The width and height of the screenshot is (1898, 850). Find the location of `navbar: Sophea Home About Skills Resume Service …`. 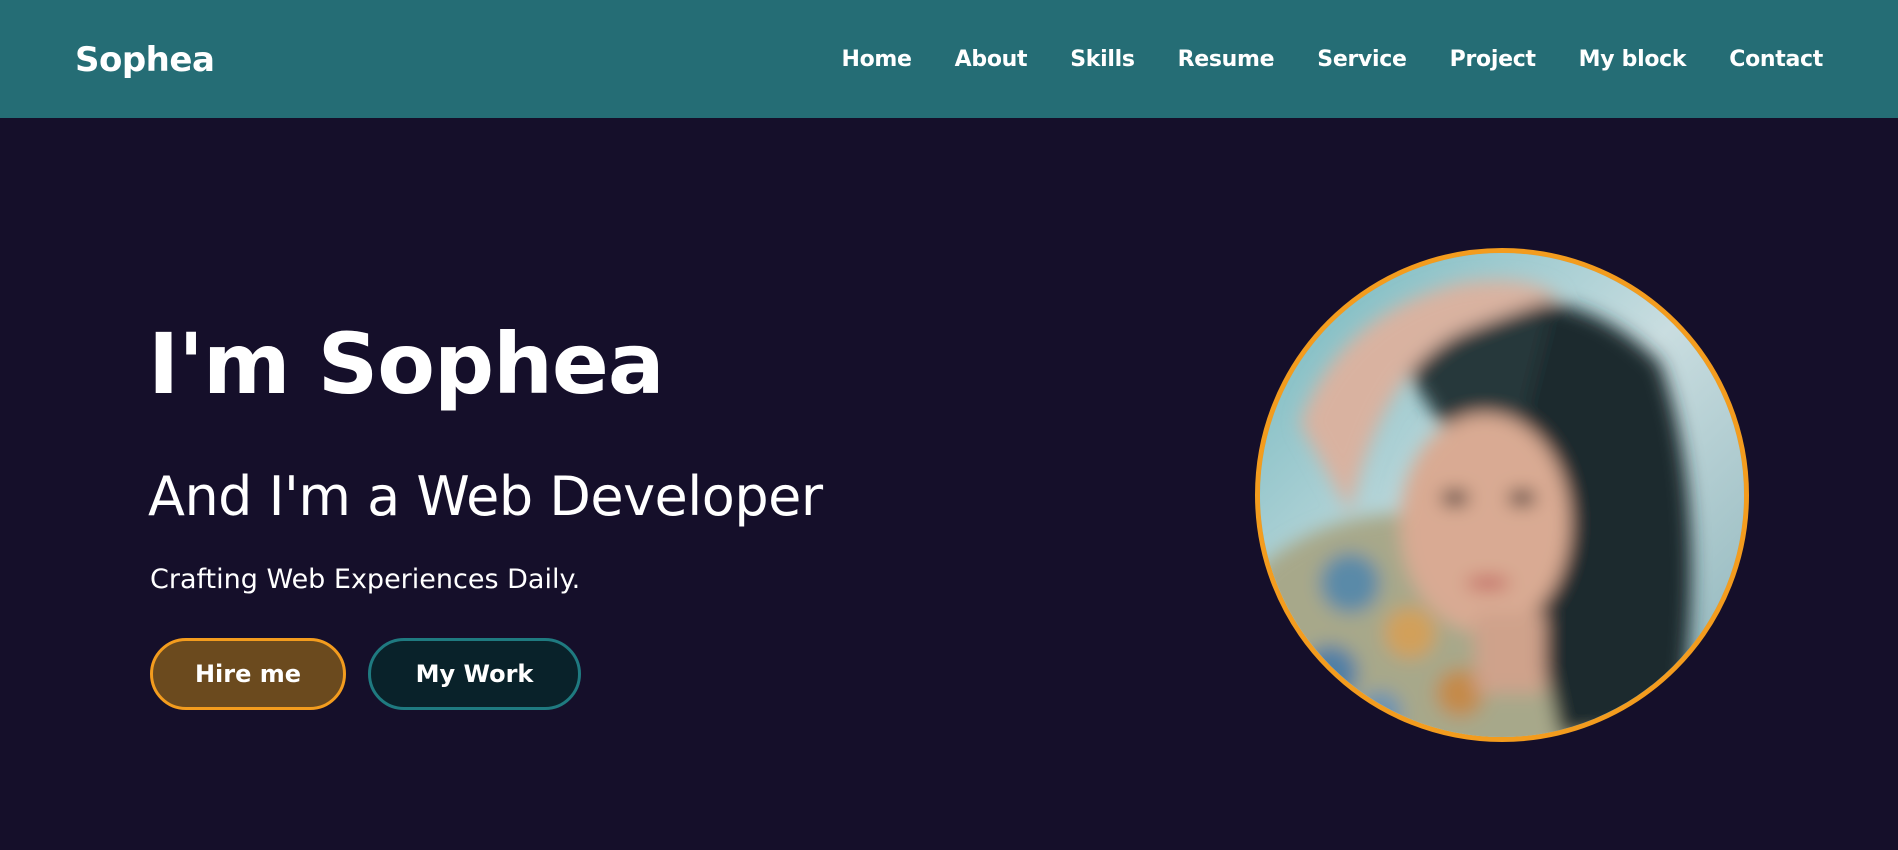

navbar: Sophea Home About Skills Resume Service … is located at coordinates (949, 59).